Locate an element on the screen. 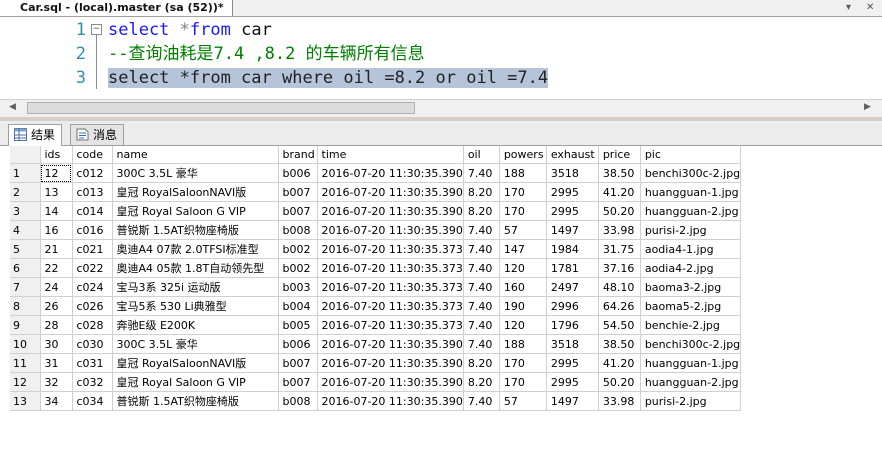  cell-code: c034 is located at coordinates (92, 401).